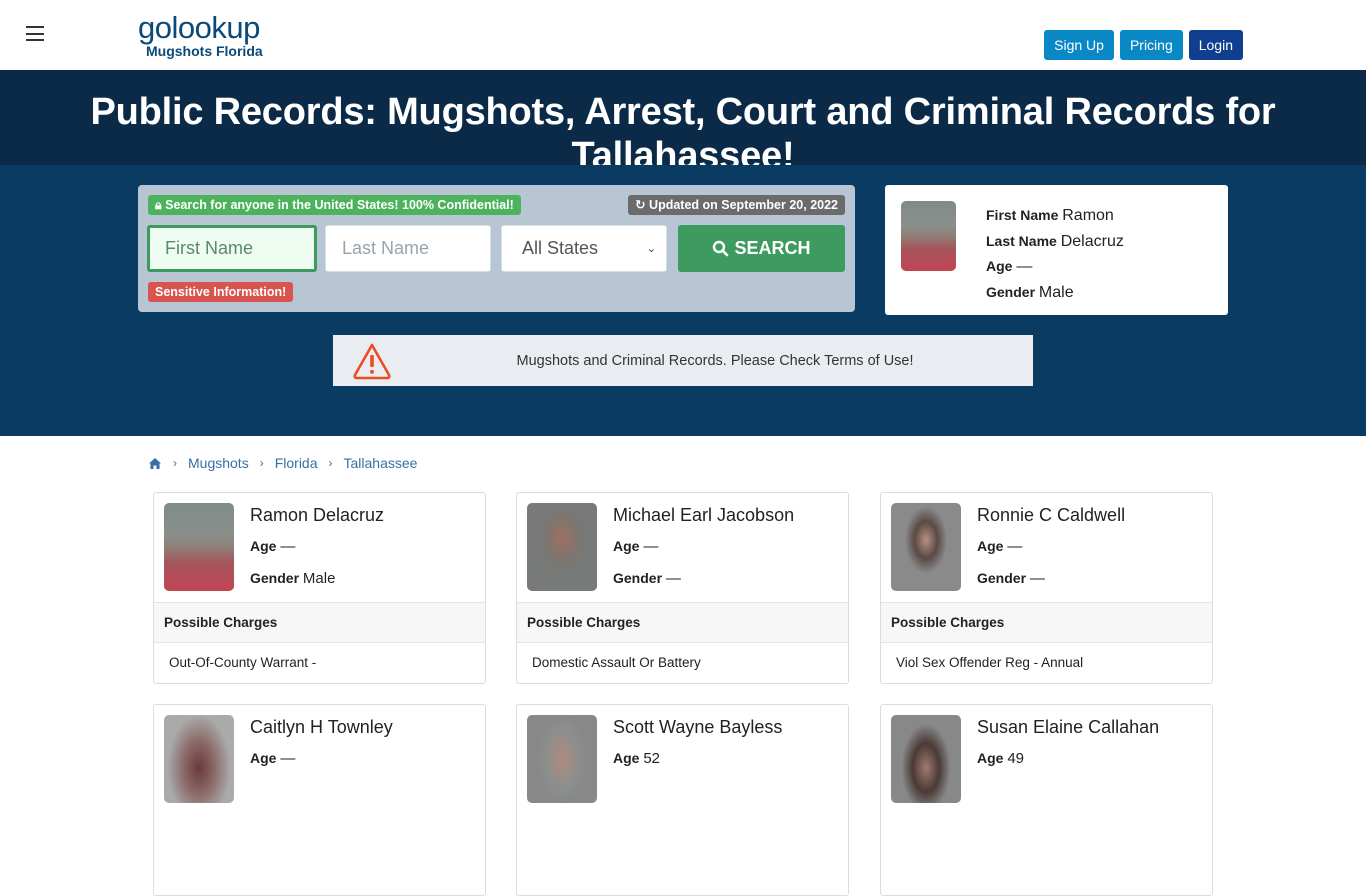  What do you see at coordinates (1051, 515) in the screenshot?
I see `record-name: Ronnie C Caldwell` at bounding box center [1051, 515].